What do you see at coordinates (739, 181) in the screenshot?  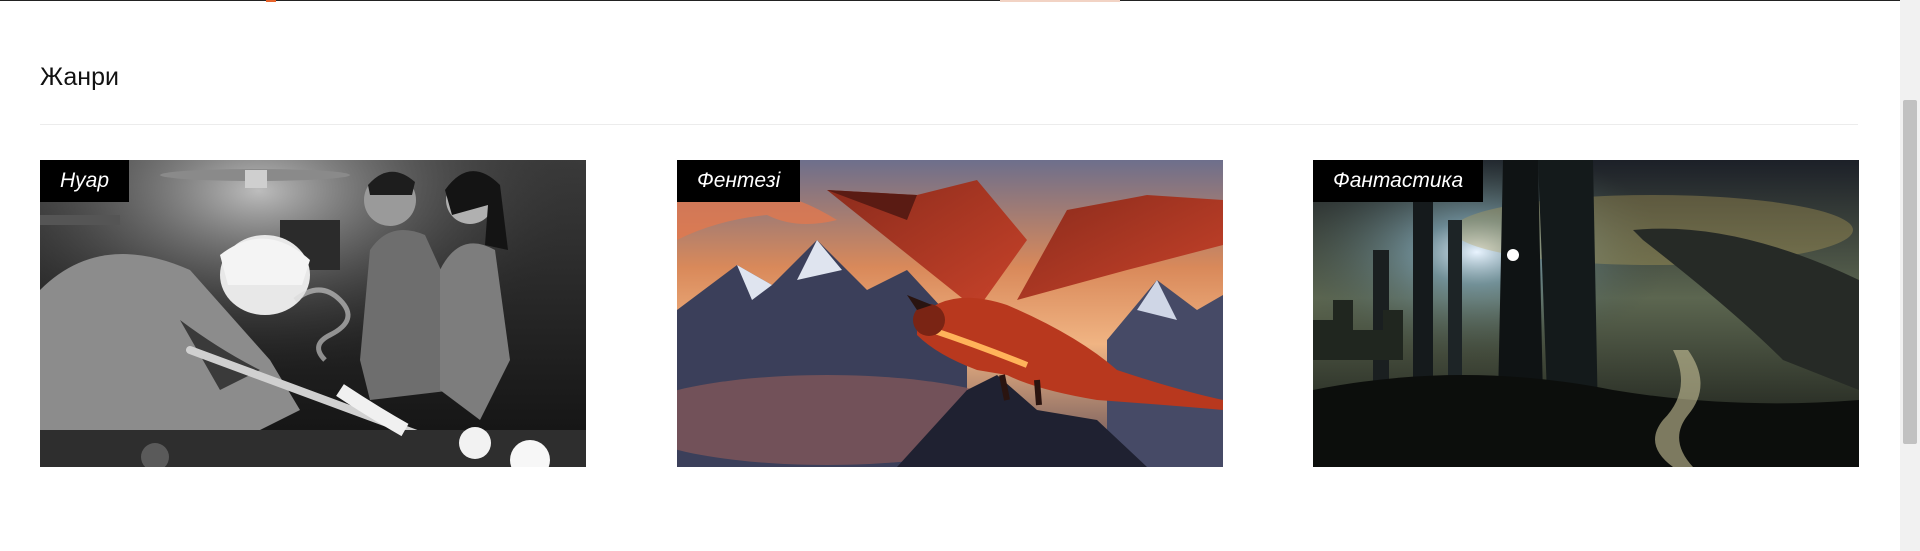 I see `genre-label: Фентезі` at bounding box center [739, 181].